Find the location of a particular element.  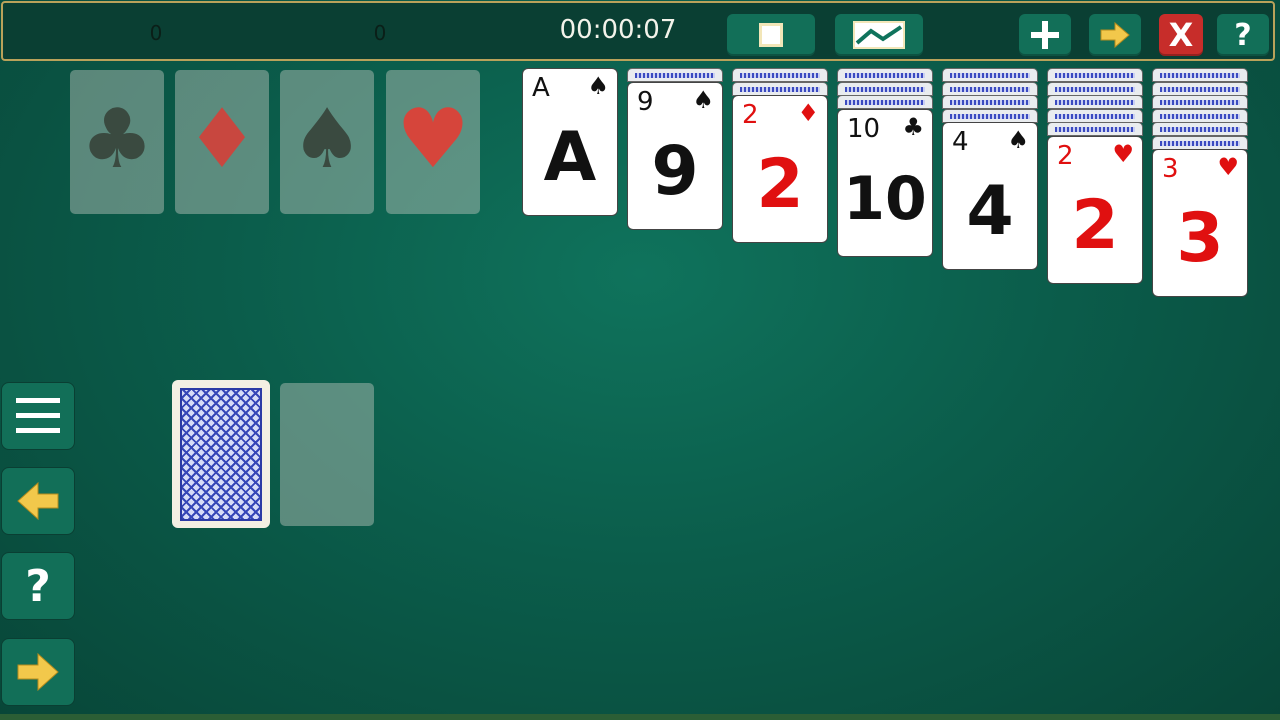

card-back is located at coordinates (221, 454).